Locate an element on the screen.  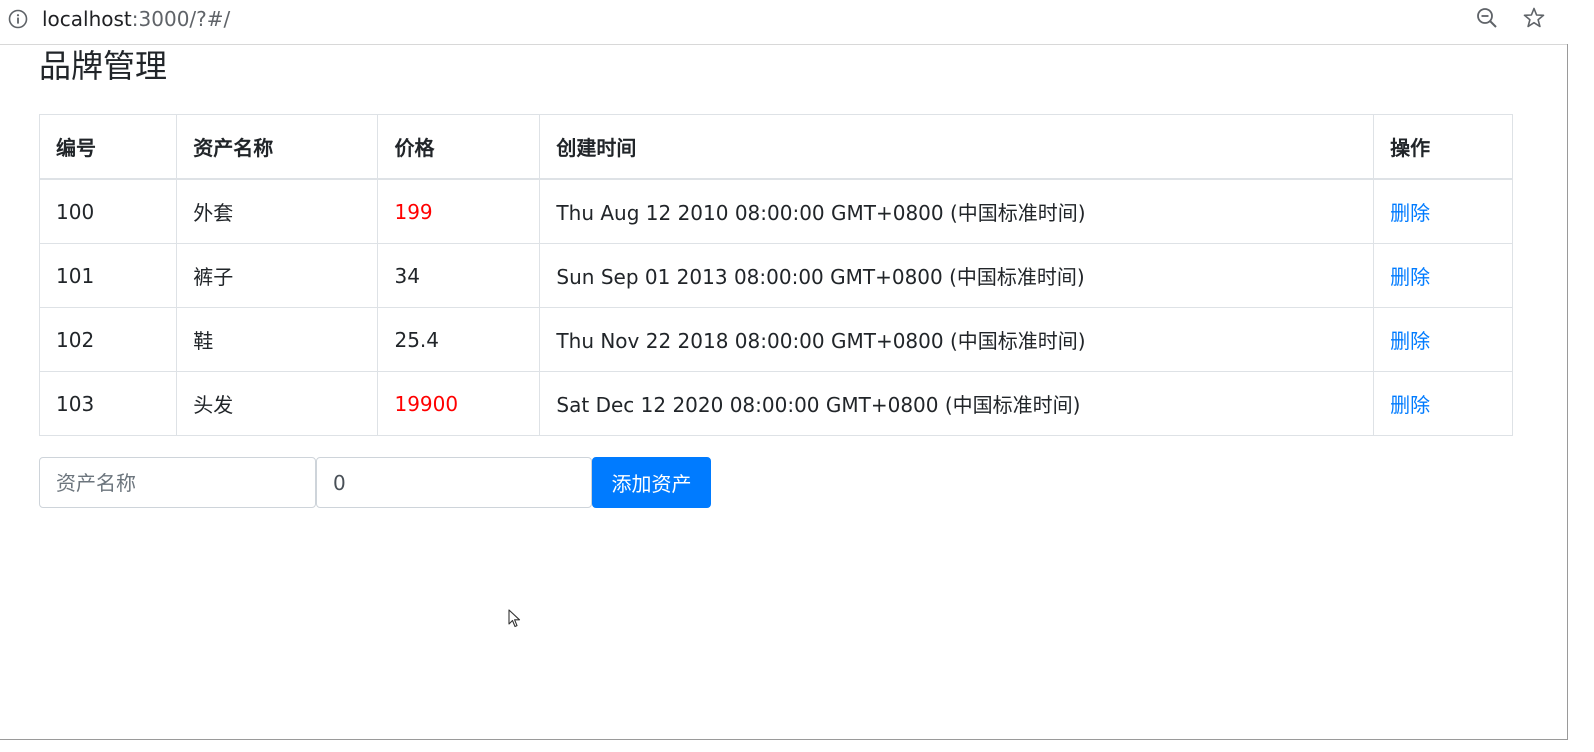
asset-name-input is located at coordinates (177, 482).